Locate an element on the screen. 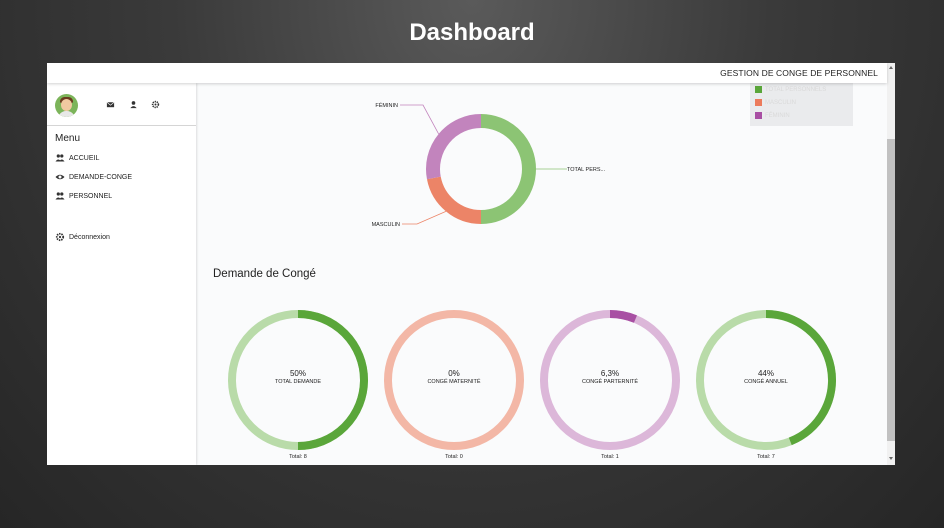  gauge-conge-maternite: 0% CONGÉ MATERNITÉ Total: 0 is located at coordinates (454, 385).